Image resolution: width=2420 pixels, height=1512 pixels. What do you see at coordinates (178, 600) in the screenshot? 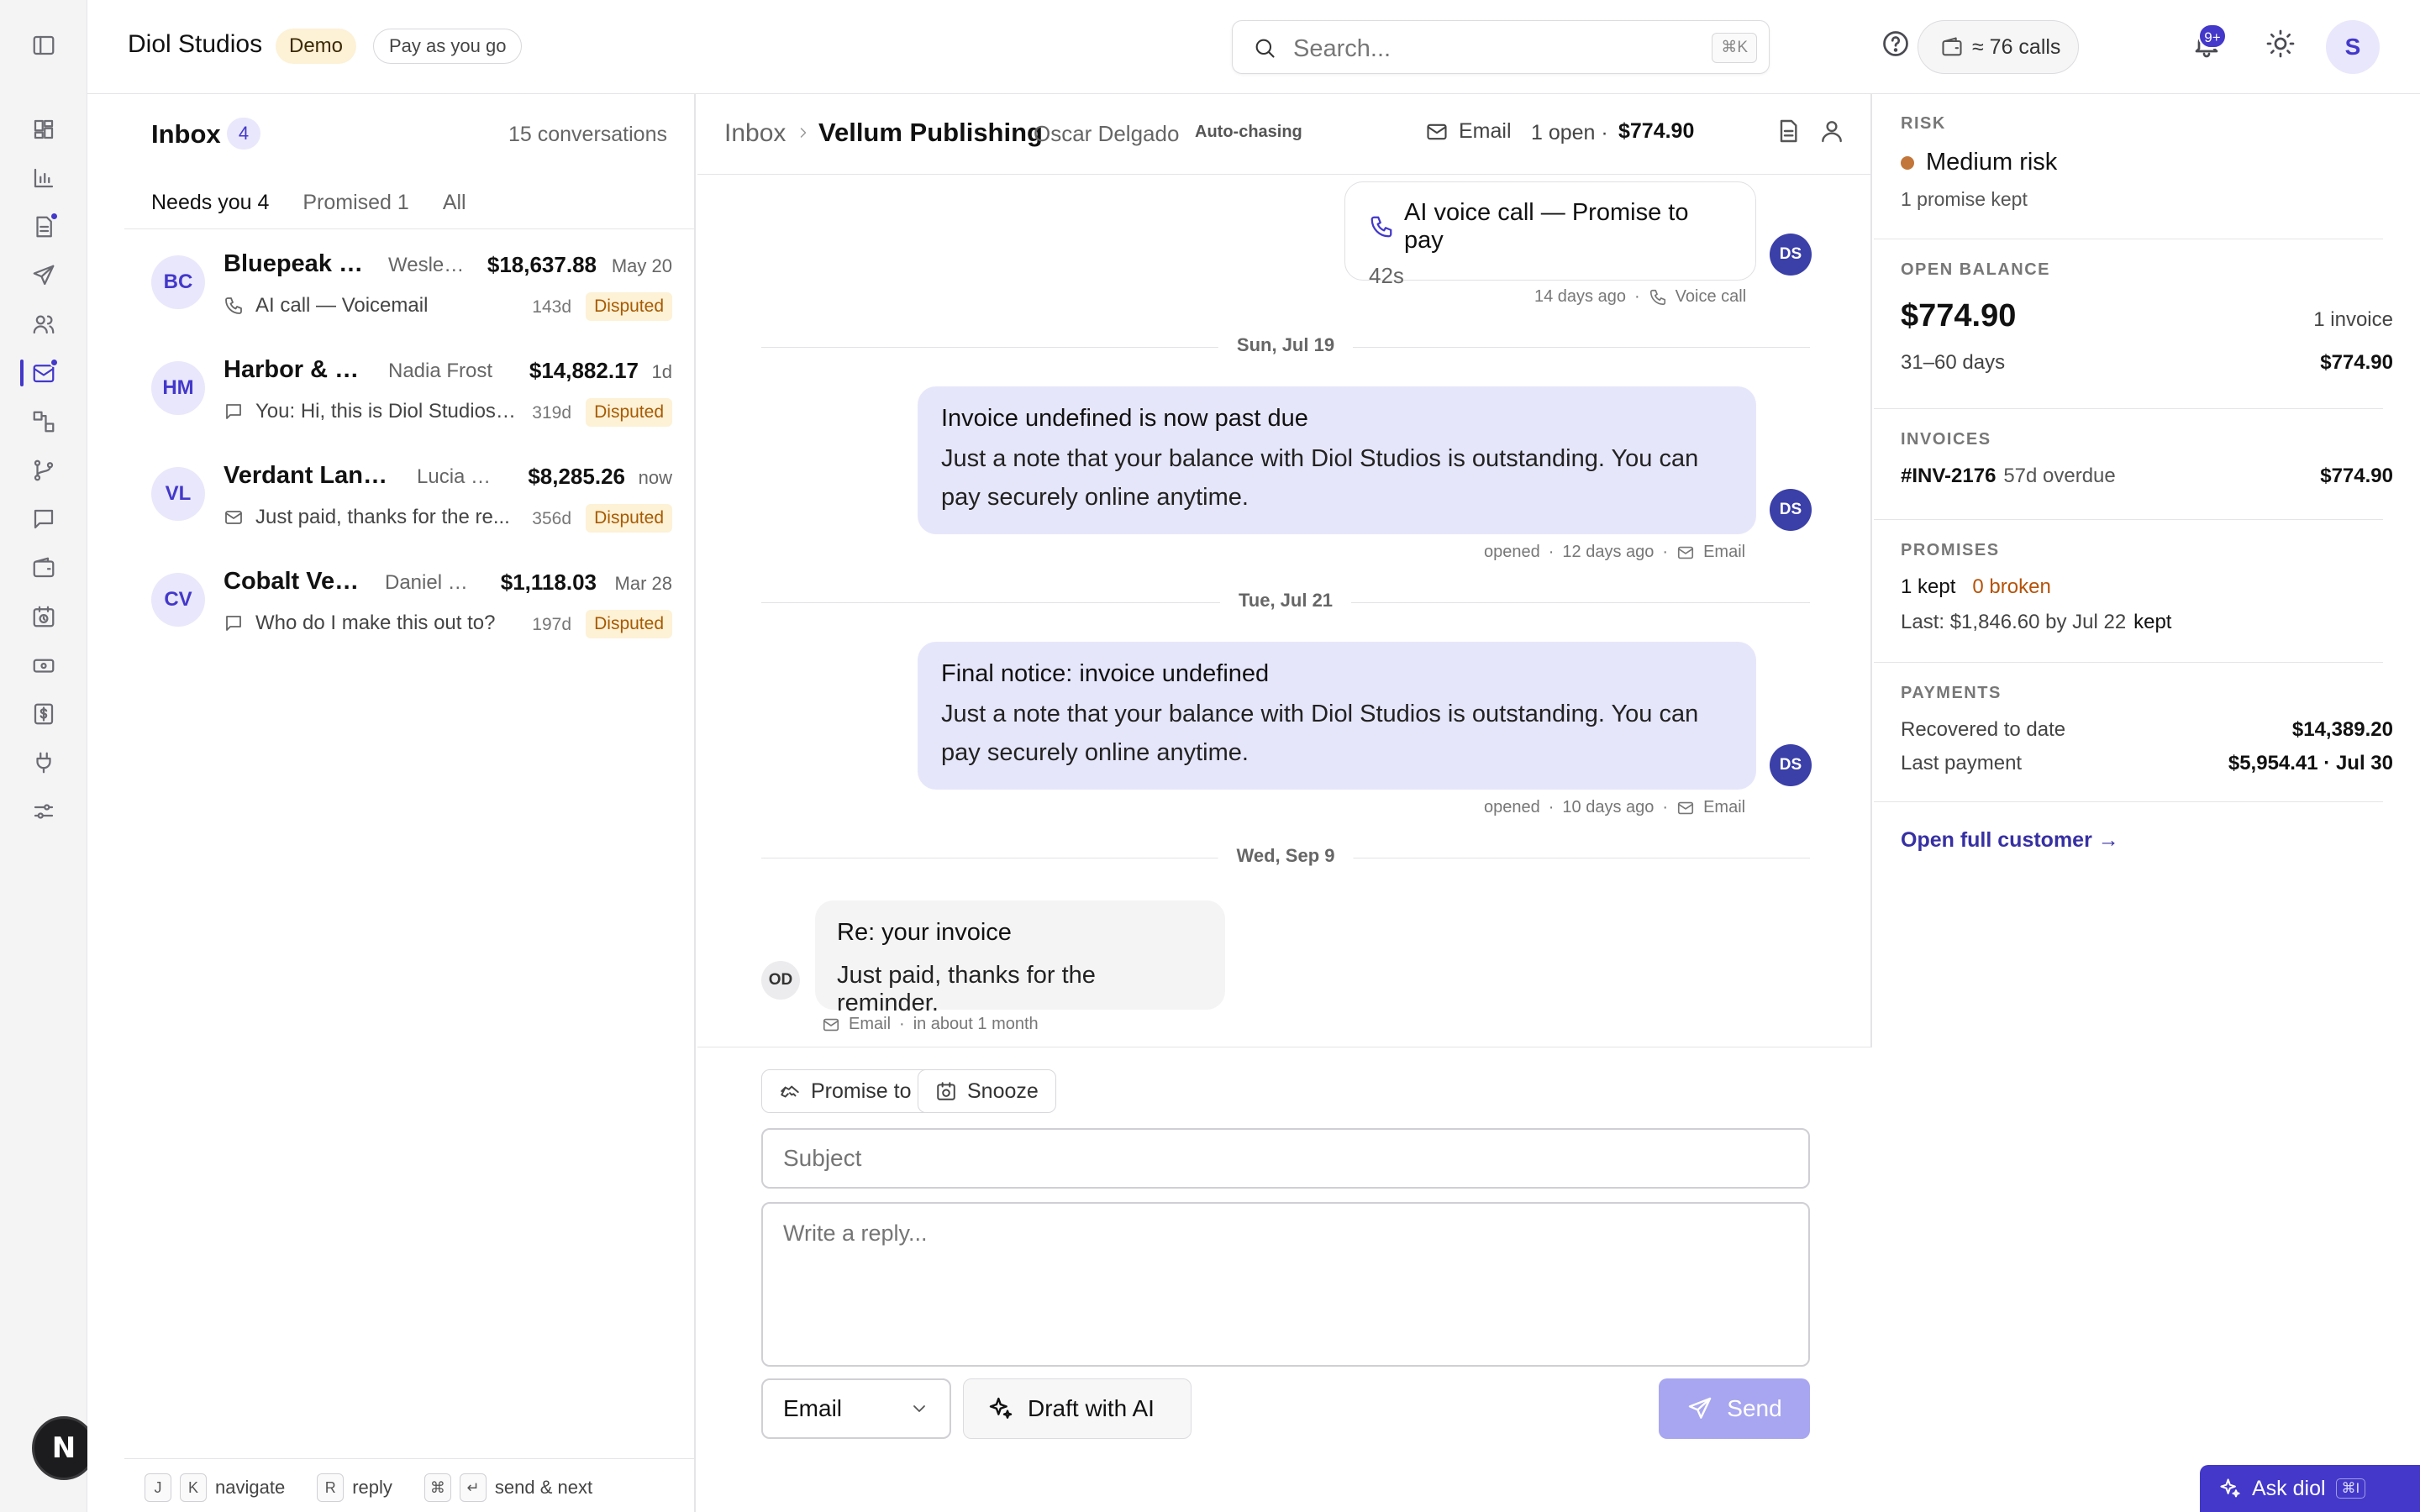
I see `avatar: CV` at bounding box center [178, 600].